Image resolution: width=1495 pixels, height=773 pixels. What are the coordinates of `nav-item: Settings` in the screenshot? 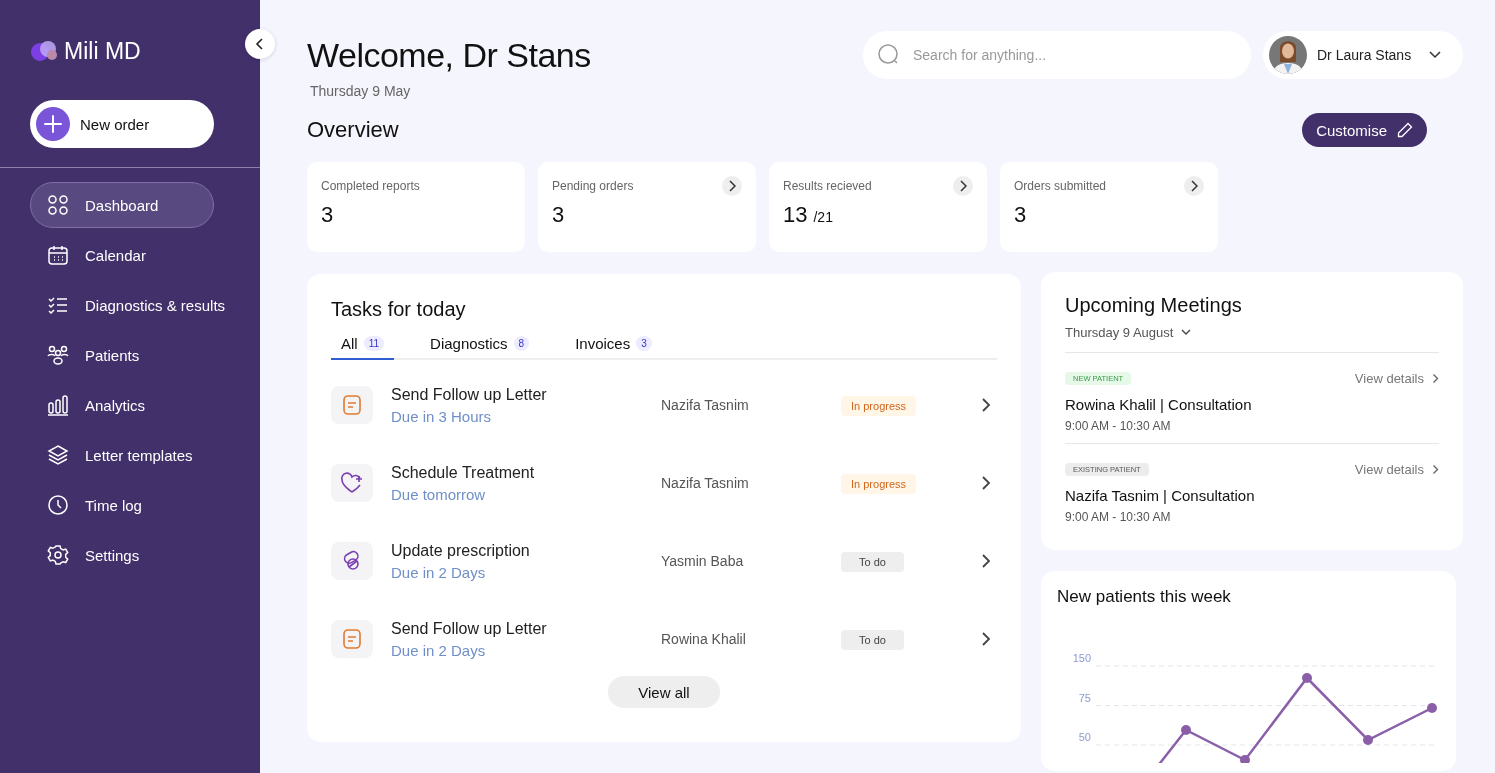 It's located at (122, 555).